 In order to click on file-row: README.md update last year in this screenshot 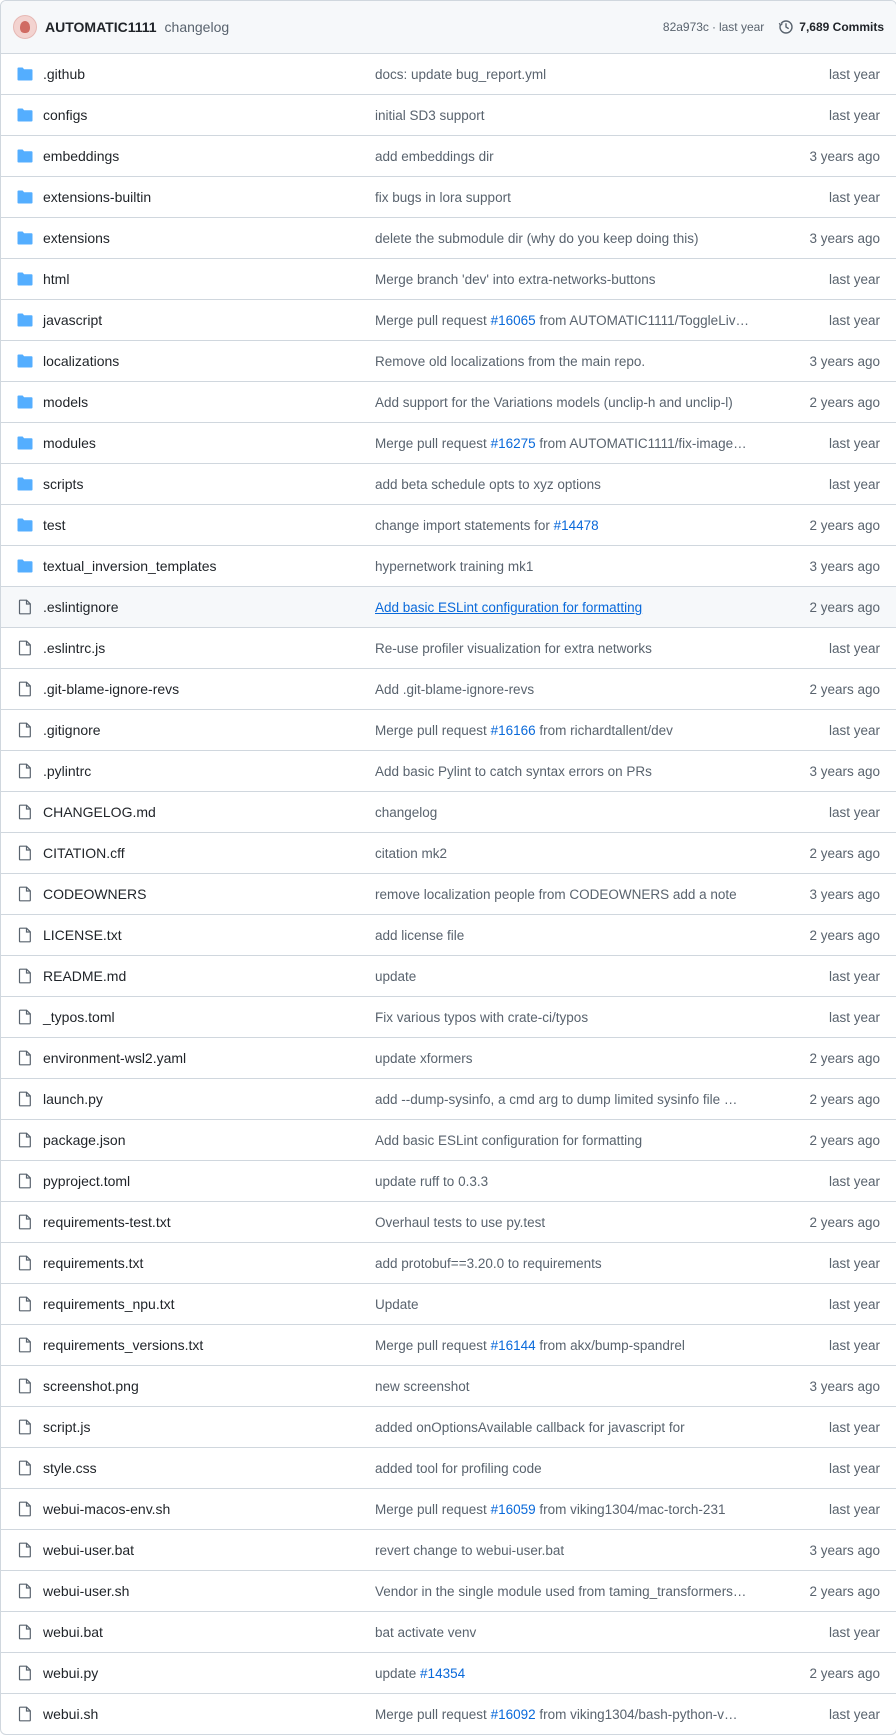, I will do `click(448, 976)`.